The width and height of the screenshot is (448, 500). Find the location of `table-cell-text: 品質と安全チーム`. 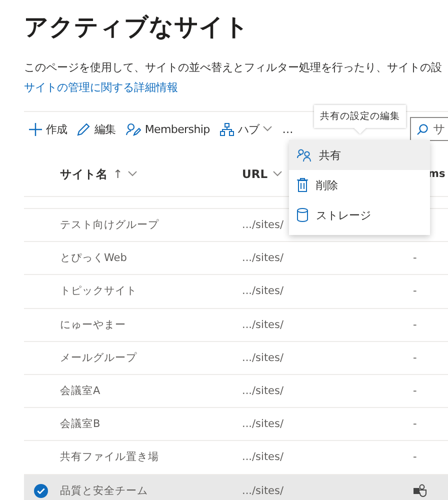

table-cell-text: 品質と安全チーム is located at coordinates (104, 491).